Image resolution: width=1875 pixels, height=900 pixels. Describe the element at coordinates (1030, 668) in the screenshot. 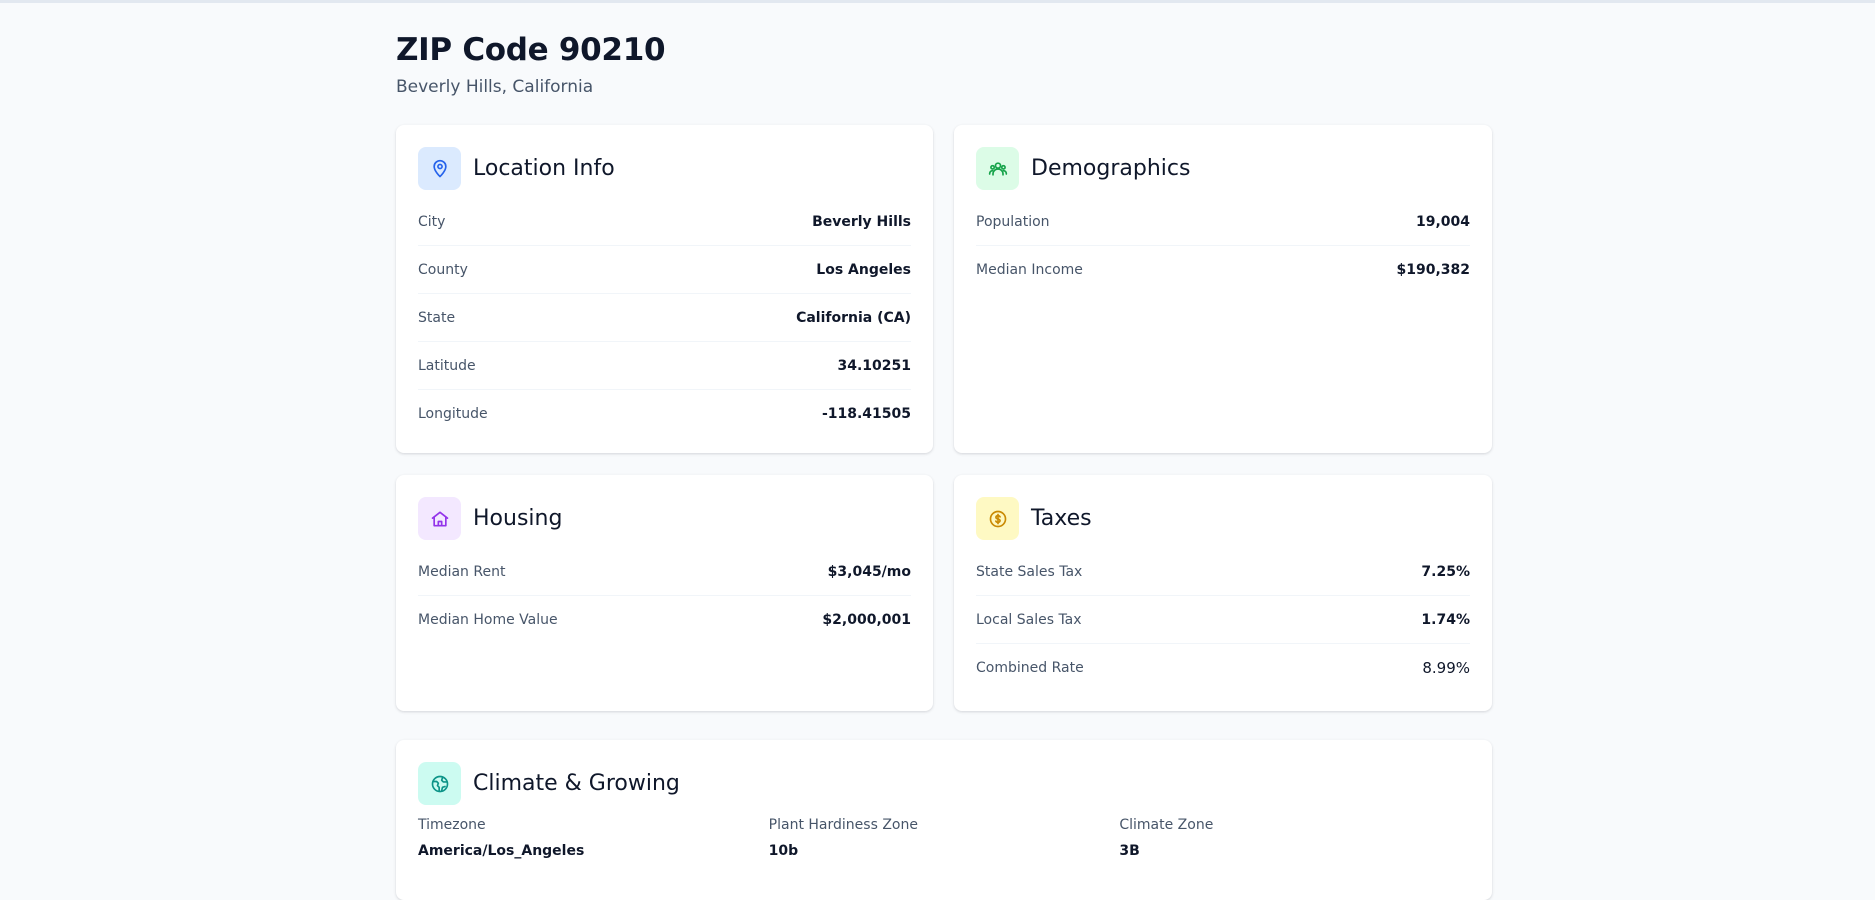

I see `row-label: Combined Rate` at that location.